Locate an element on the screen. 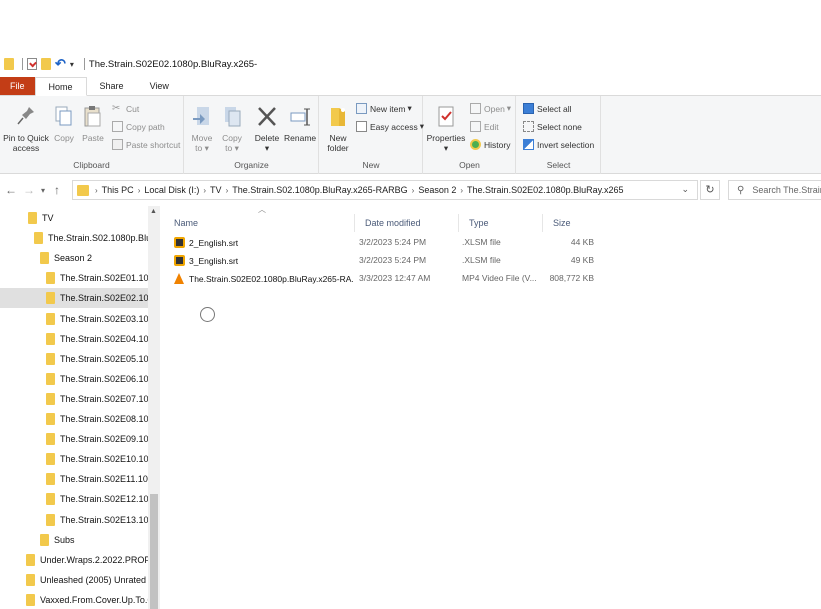  open-button: Open ▾ is located at coordinates (490, 108).